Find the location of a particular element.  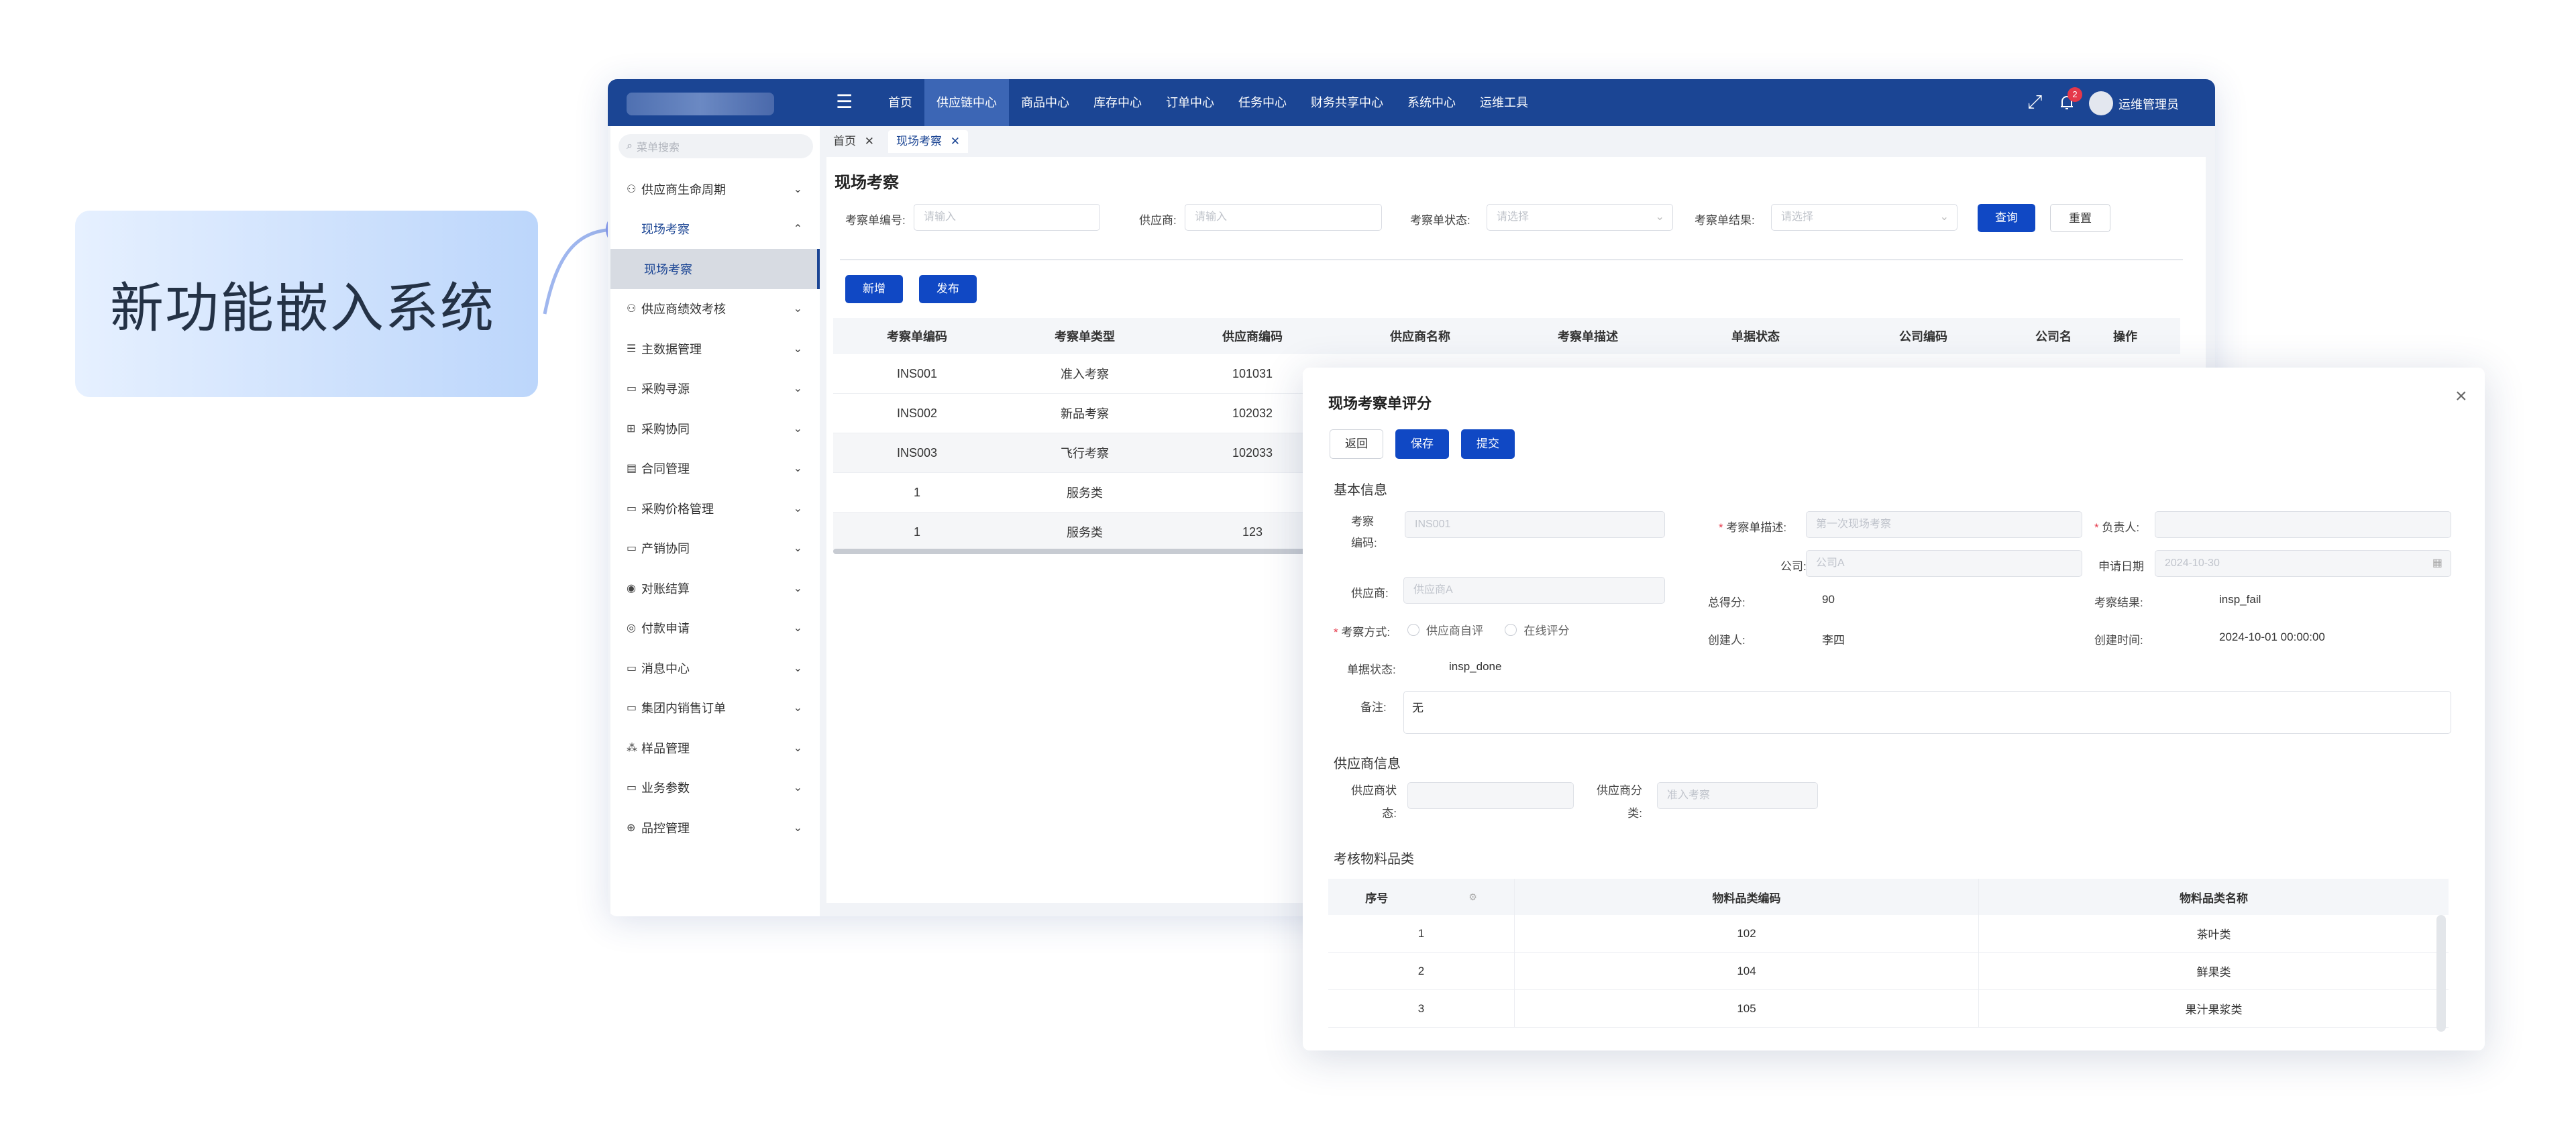

tab-home: 首页 ✕ is located at coordinates (853, 142).